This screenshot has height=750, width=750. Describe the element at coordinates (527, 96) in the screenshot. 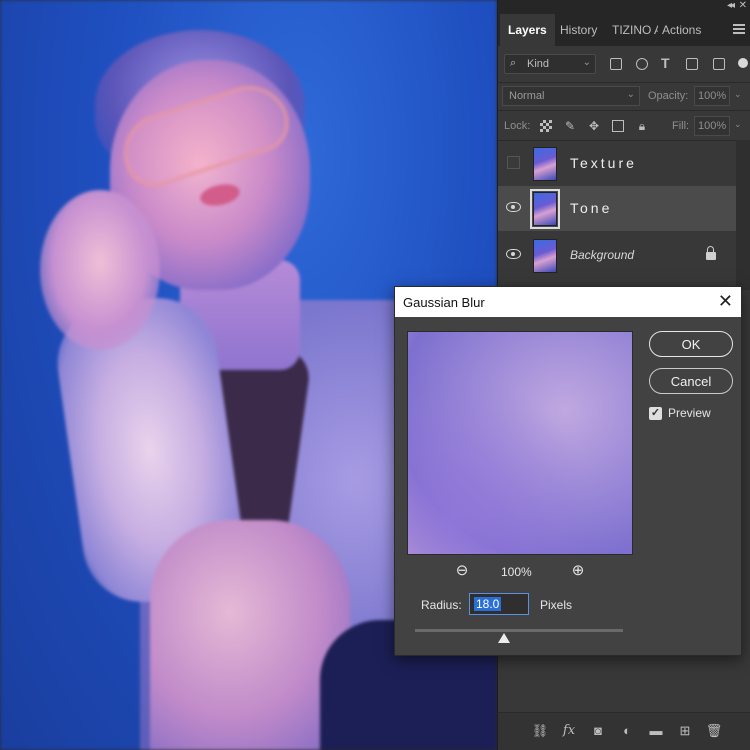

I see `blend-mode-value: Normal` at that location.